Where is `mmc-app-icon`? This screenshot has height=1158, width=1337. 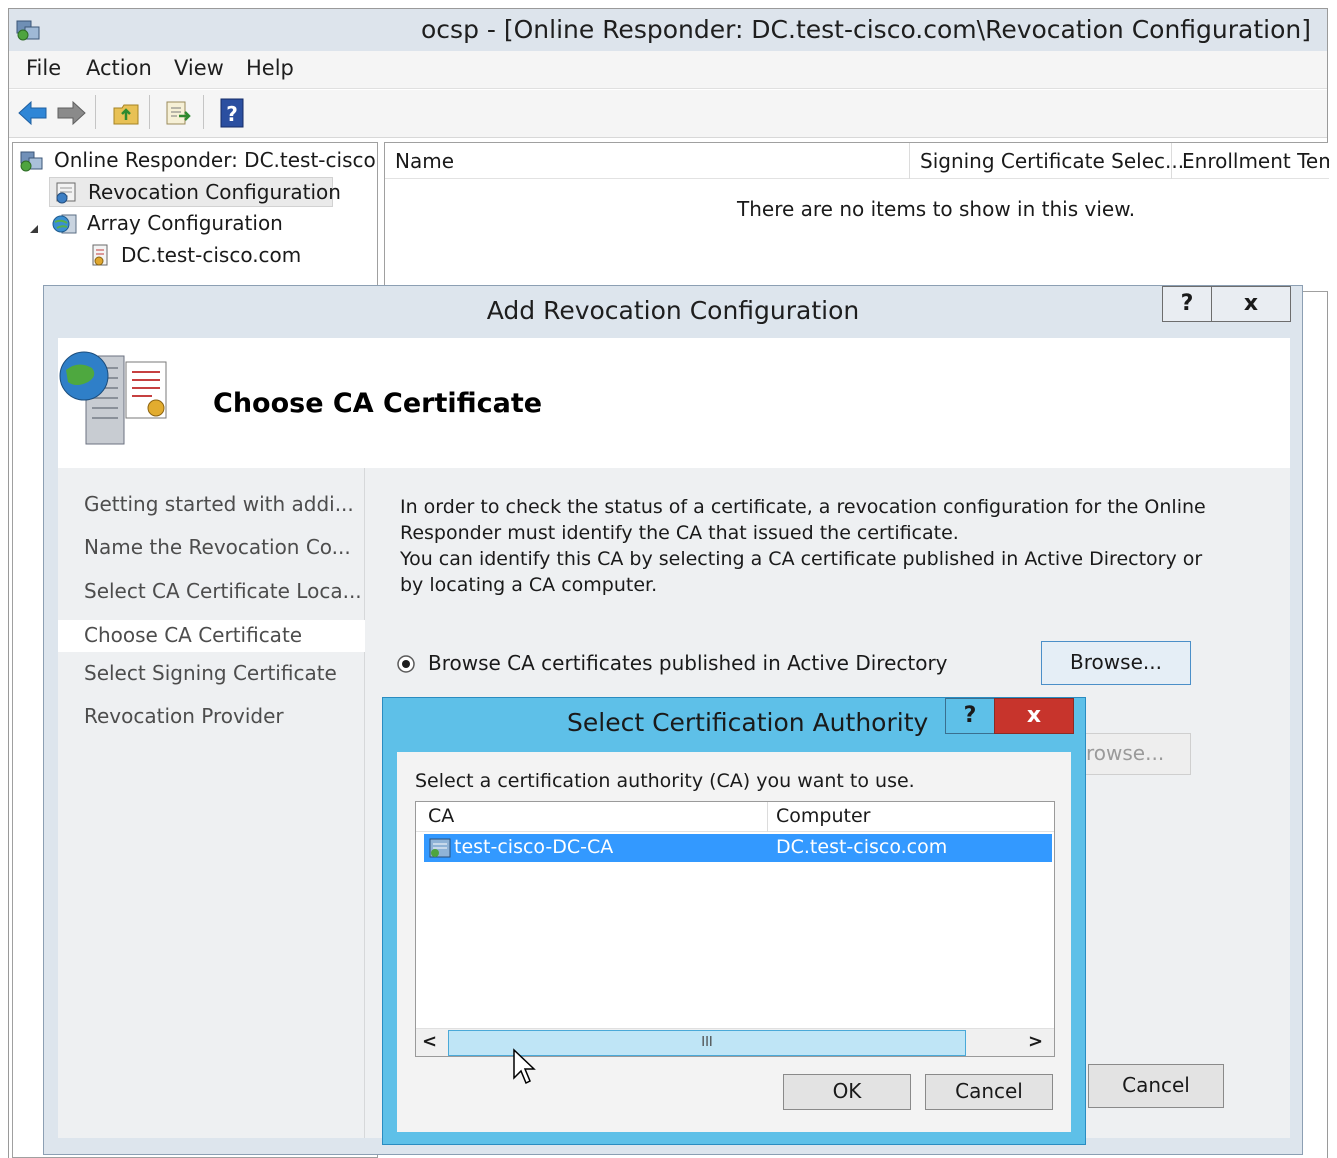 mmc-app-icon is located at coordinates (28, 30).